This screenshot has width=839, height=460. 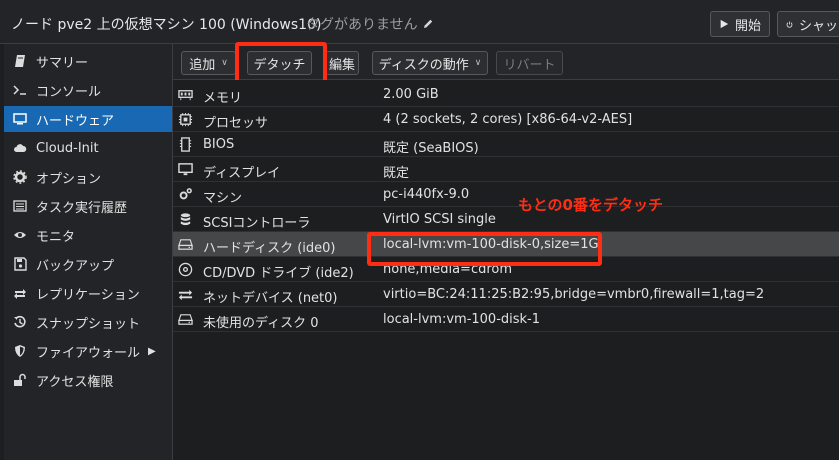 What do you see at coordinates (261, 323) in the screenshot?
I see `row-key: 未使用のディスク 0` at bounding box center [261, 323].